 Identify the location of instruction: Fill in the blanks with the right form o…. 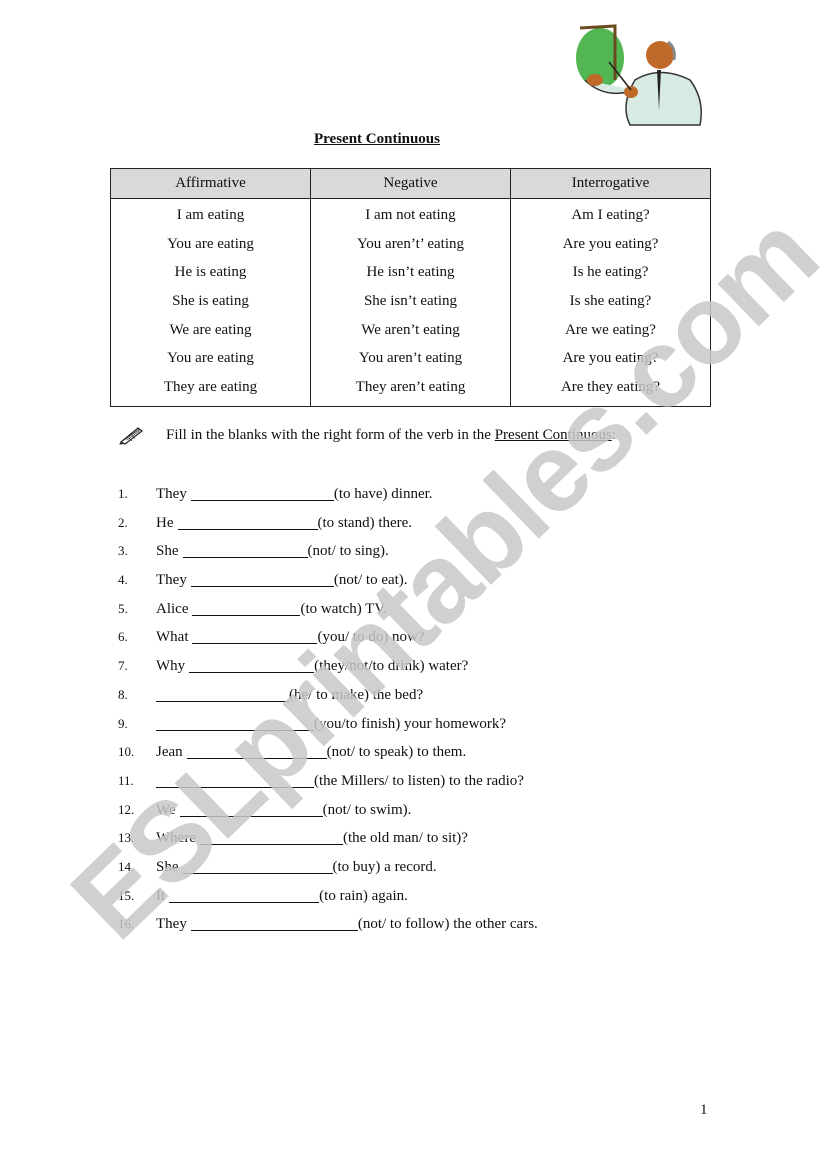
(367, 435).